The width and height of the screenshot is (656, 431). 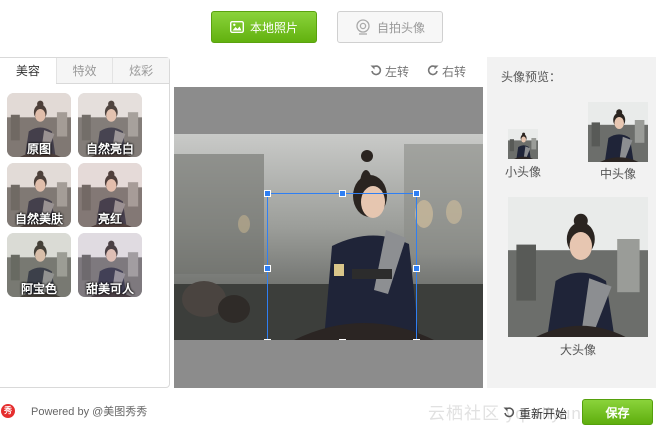 I want to click on save-button: 保存, so click(x=617, y=412).